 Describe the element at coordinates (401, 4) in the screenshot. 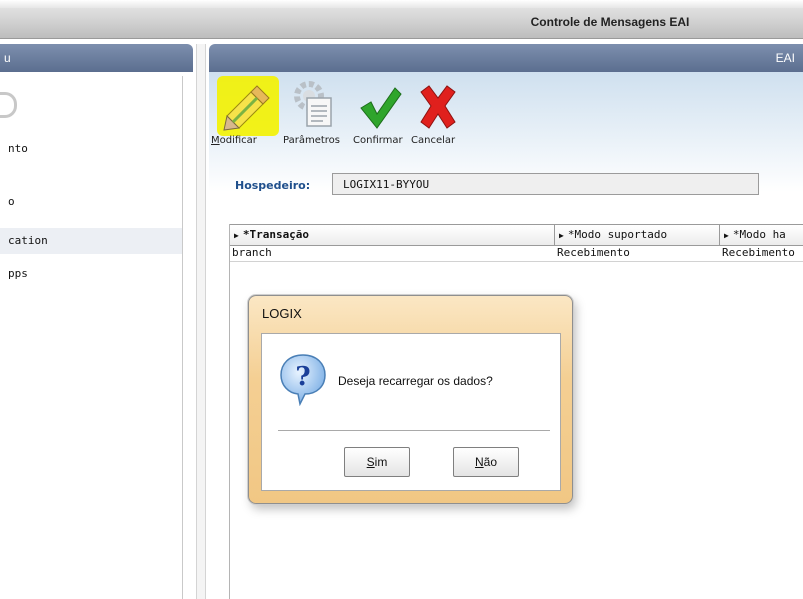

I see `title-bar-top-strip` at that location.